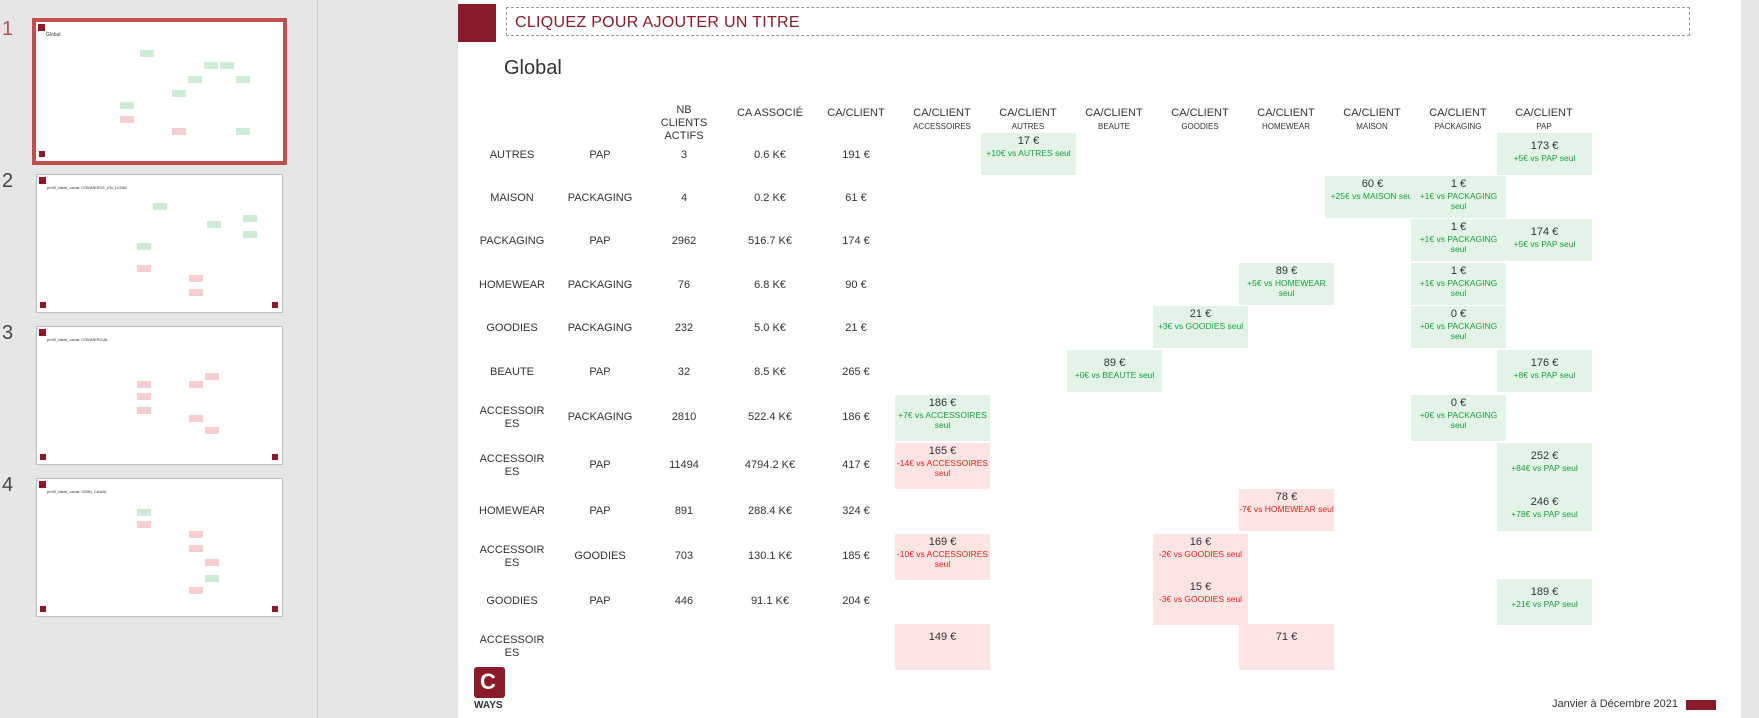  I want to click on column-header: CA/CLIENT GOODIES, so click(1200, 120).